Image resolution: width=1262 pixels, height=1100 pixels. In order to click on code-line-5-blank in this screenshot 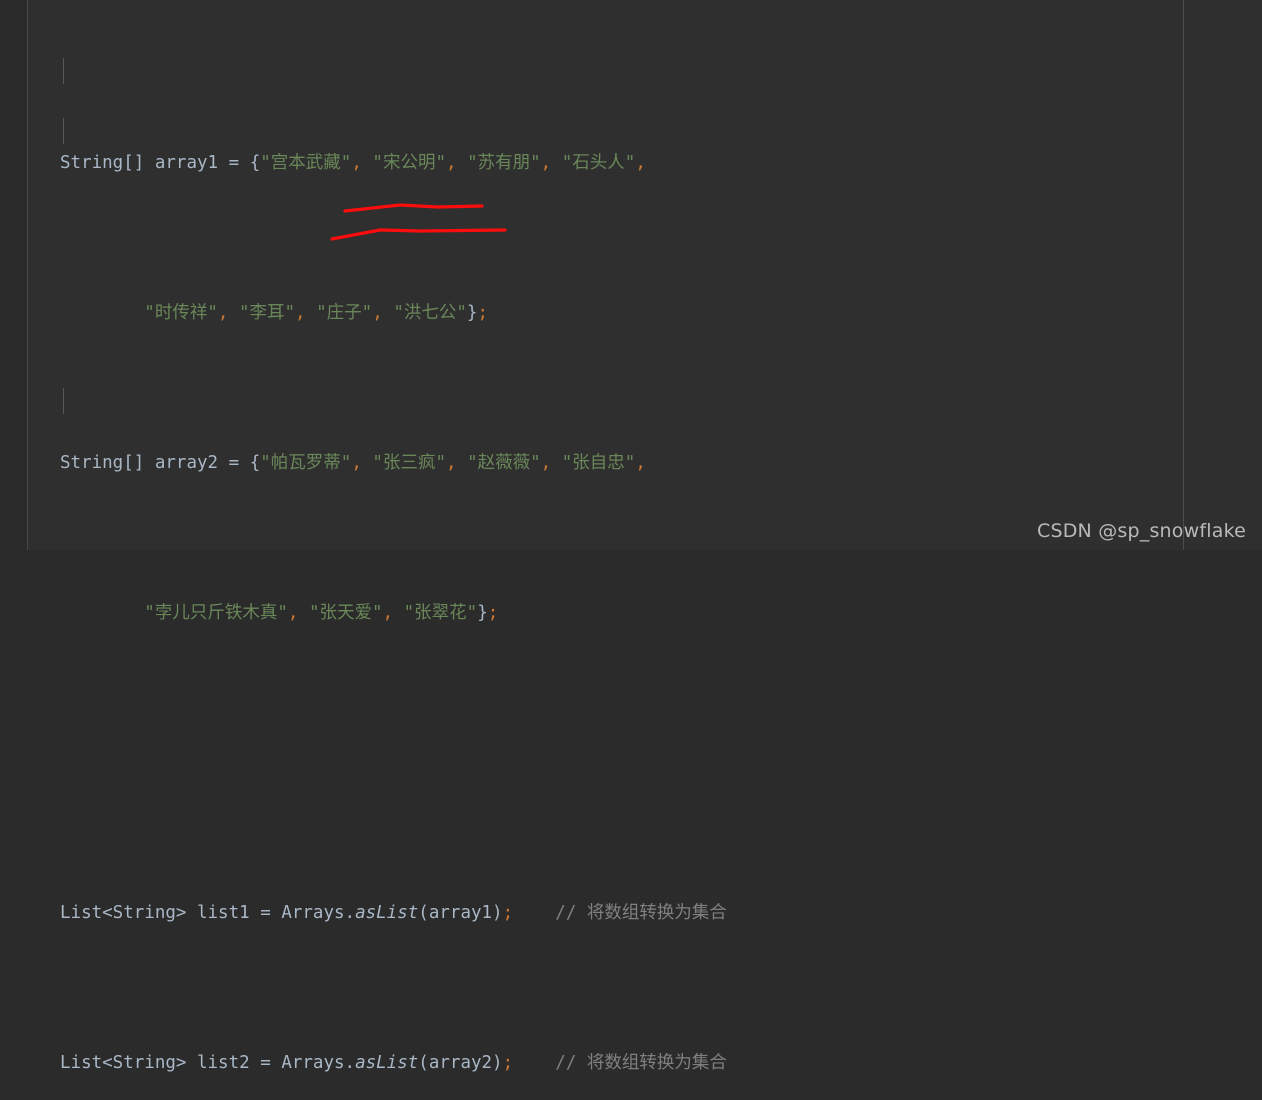, I will do `click(655, 763)`.